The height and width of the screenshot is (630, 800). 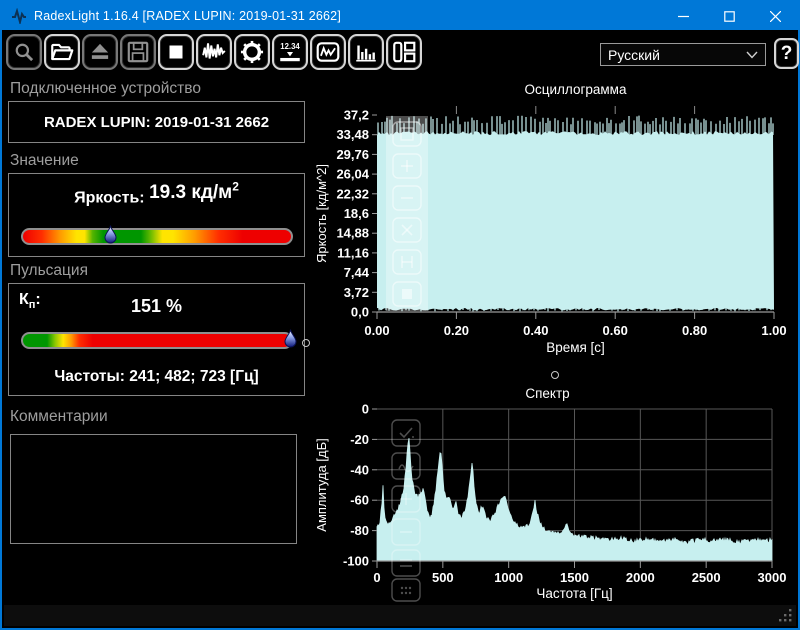 What do you see at coordinates (156, 215) in the screenshot?
I see `value-box: Яркость: 19.3 кд/м2` at bounding box center [156, 215].